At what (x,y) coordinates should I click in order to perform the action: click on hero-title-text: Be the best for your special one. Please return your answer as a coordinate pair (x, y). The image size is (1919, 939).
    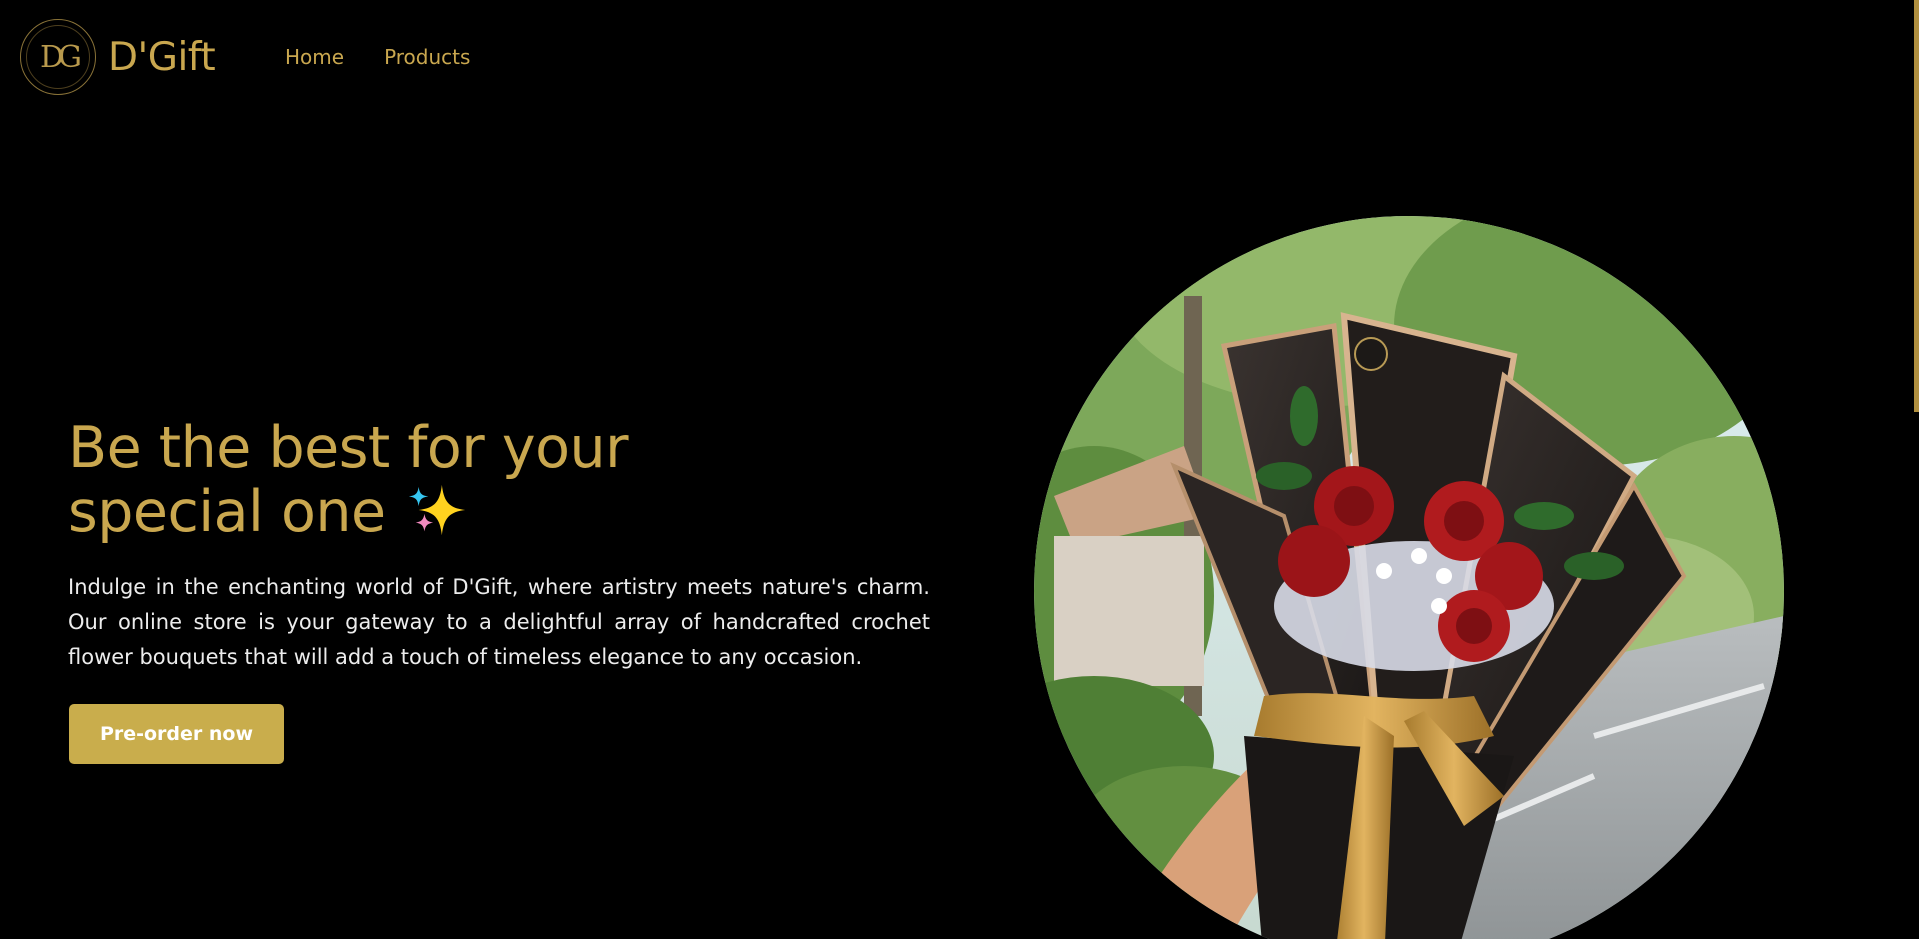
    Looking at the image, I should click on (348, 480).